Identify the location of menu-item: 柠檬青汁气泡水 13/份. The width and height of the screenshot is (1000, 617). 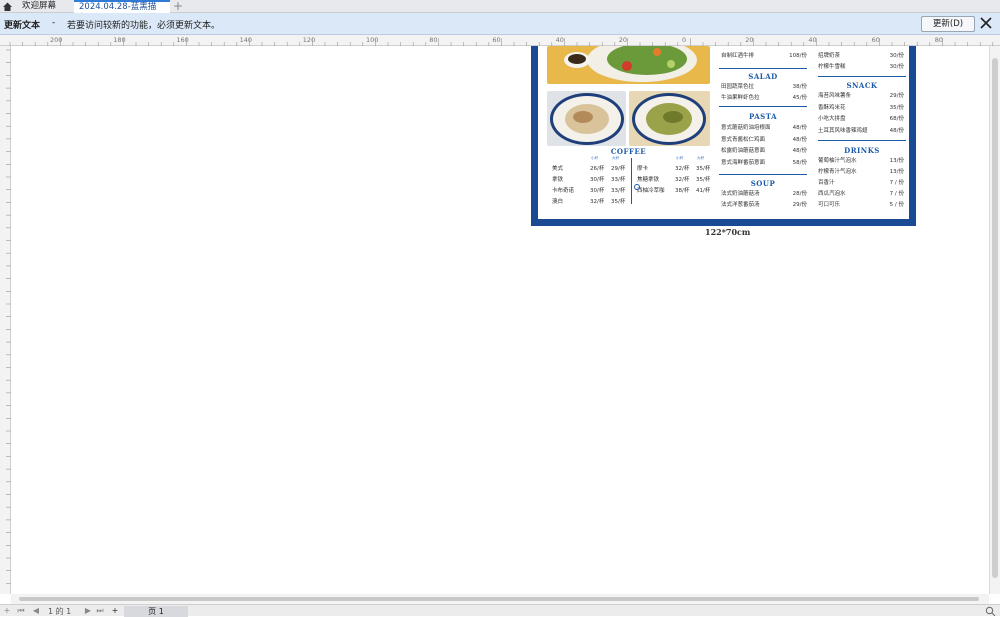
(861, 172).